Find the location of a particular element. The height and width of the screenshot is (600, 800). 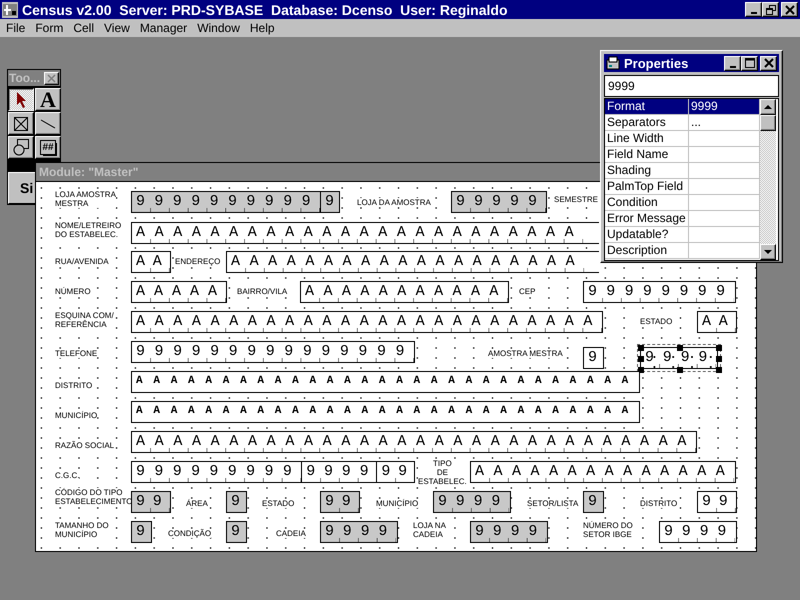

field-label: NÚMERO DO SETOR IBGE is located at coordinates (608, 530).